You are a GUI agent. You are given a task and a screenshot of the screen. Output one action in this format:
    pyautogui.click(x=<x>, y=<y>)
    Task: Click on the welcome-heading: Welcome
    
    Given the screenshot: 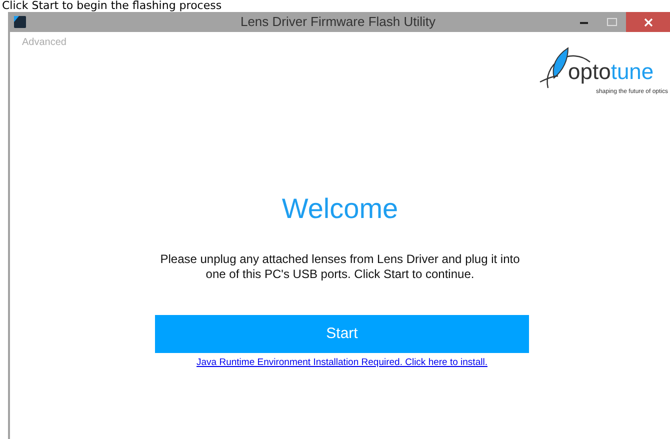 What is the action you would take?
    pyautogui.click(x=340, y=208)
    